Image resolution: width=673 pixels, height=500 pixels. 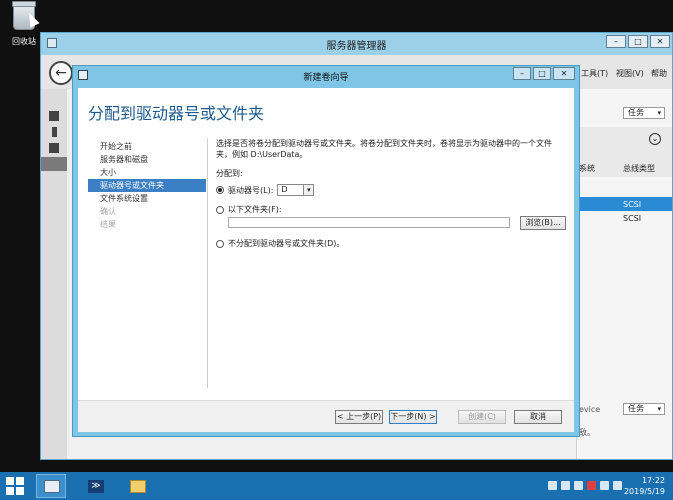 What do you see at coordinates (251, 190) in the screenshot?
I see `drive-letter-label: 驱动器号(L):` at bounding box center [251, 190].